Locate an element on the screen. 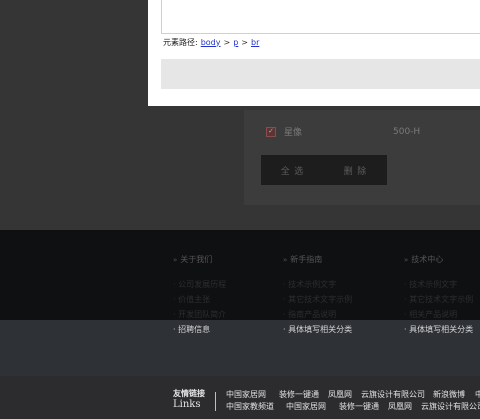 This screenshot has height=419, width=480. element-path-bar: 元素路径: body > p > br is located at coordinates (320, 42).